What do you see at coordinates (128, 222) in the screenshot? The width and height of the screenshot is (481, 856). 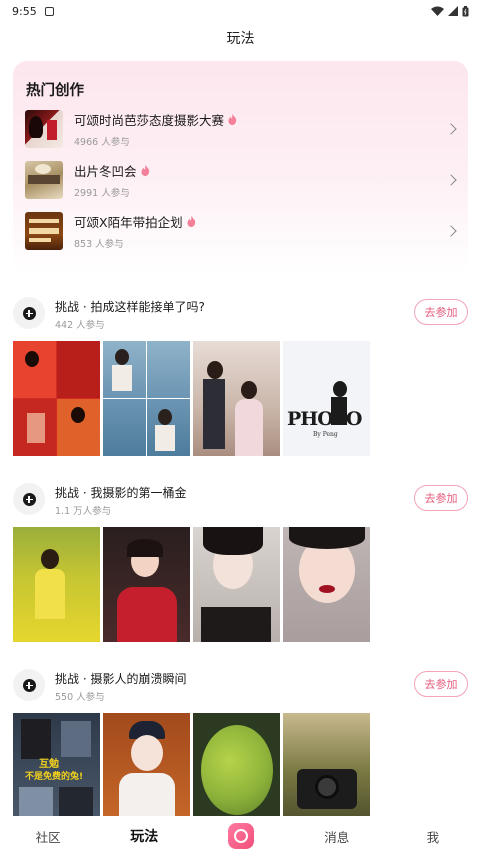 I see `hot-item-name: 可颂X陌年带拍企划` at bounding box center [128, 222].